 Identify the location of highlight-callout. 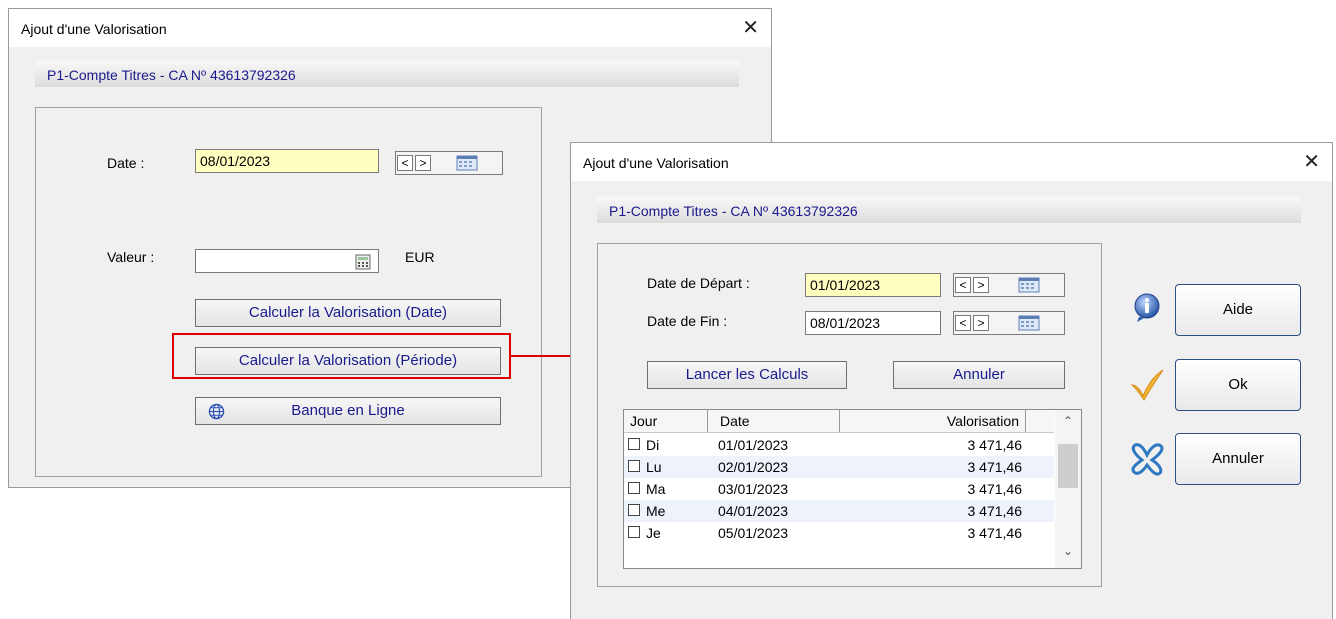
(341, 356).